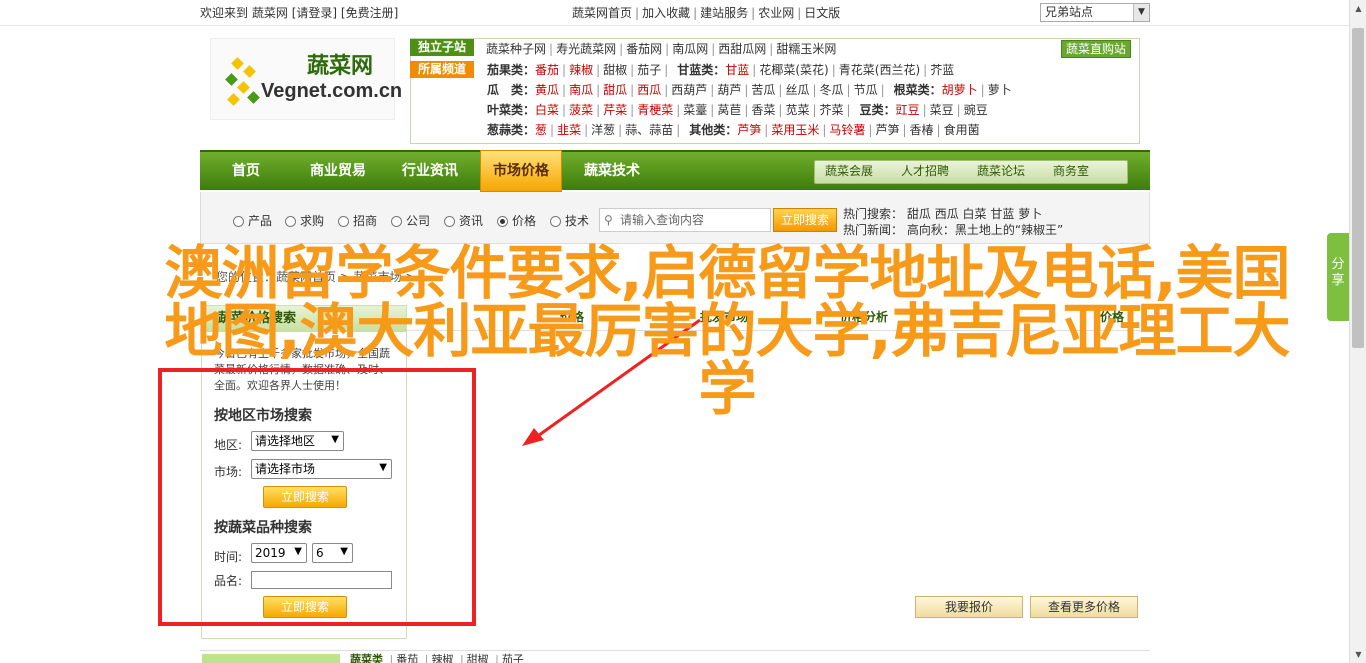 The image size is (1366, 663). What do you see at coordinates (547, 110) in the screenshot?
I see `category-link: 白菜` at bounding box center [547, 110].